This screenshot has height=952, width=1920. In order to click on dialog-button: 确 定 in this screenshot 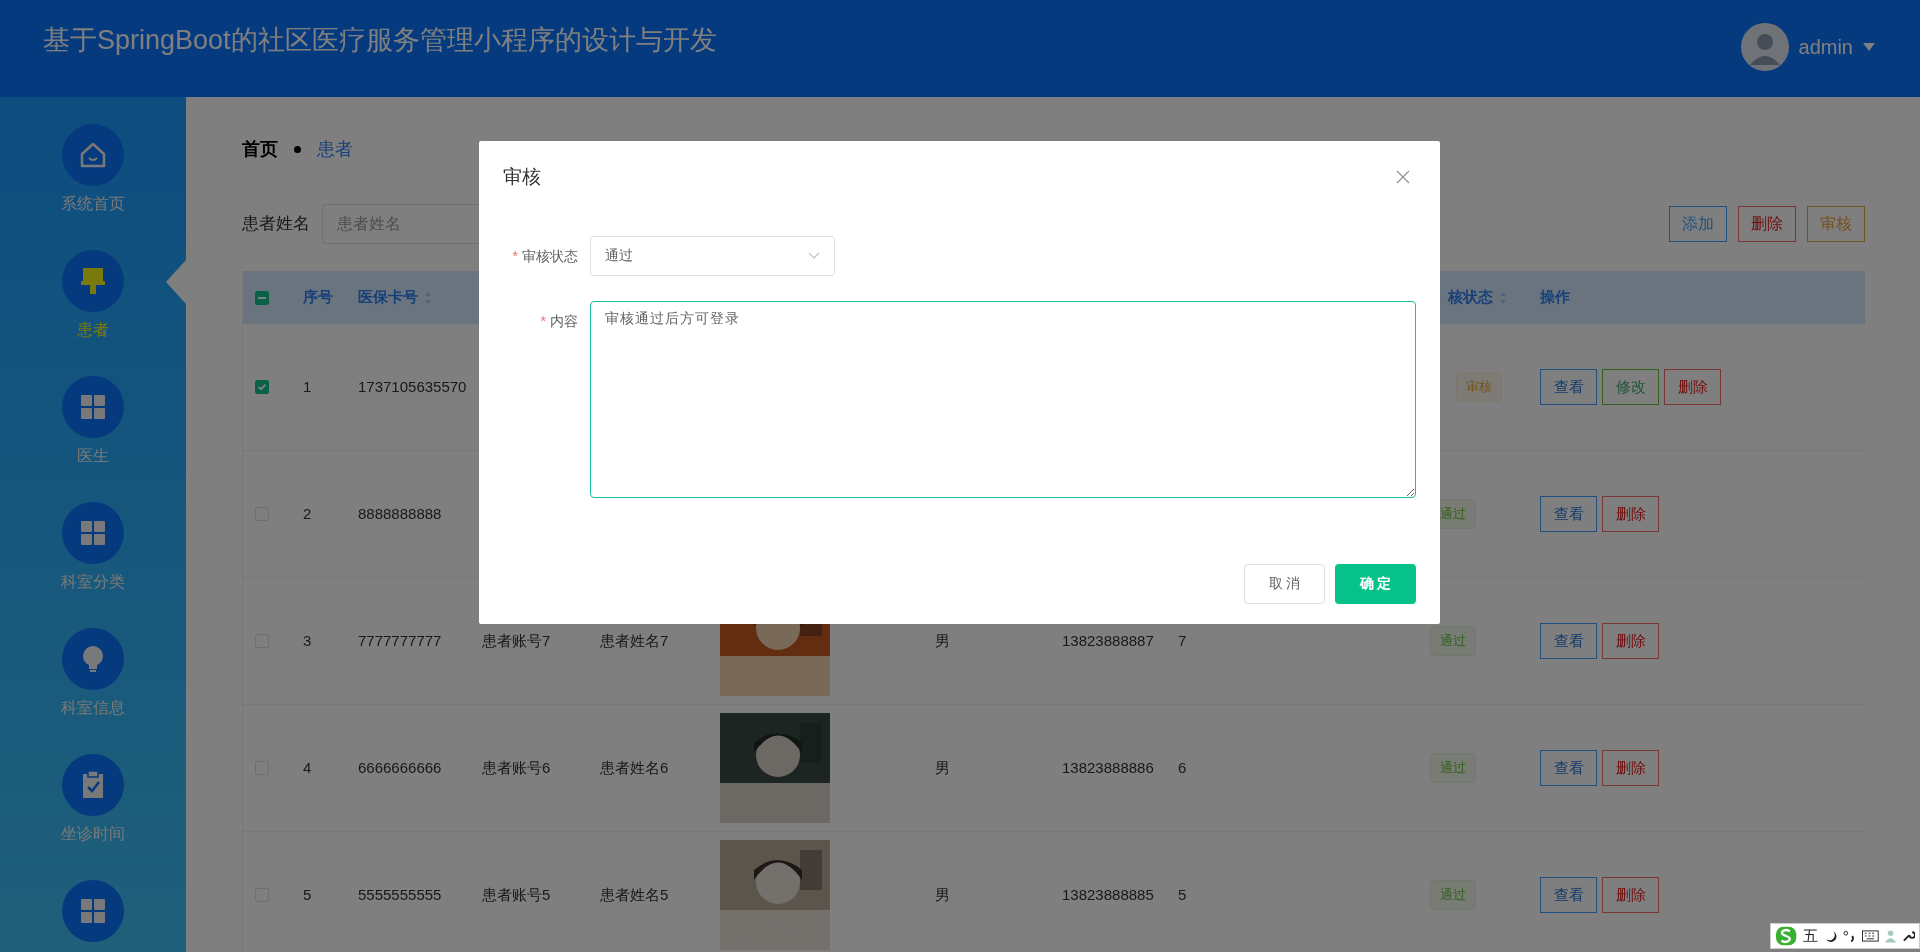, I will do `click(1375, 583)`.